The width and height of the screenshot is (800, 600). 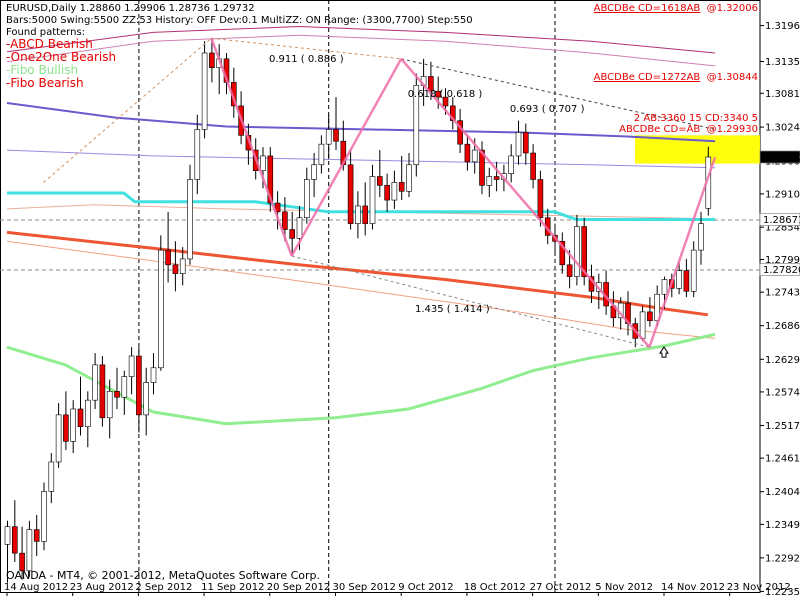 I want to click on abcd-label-1272: ABCDBe CD=1272AB @1.30844, so click(x=675, y=77).